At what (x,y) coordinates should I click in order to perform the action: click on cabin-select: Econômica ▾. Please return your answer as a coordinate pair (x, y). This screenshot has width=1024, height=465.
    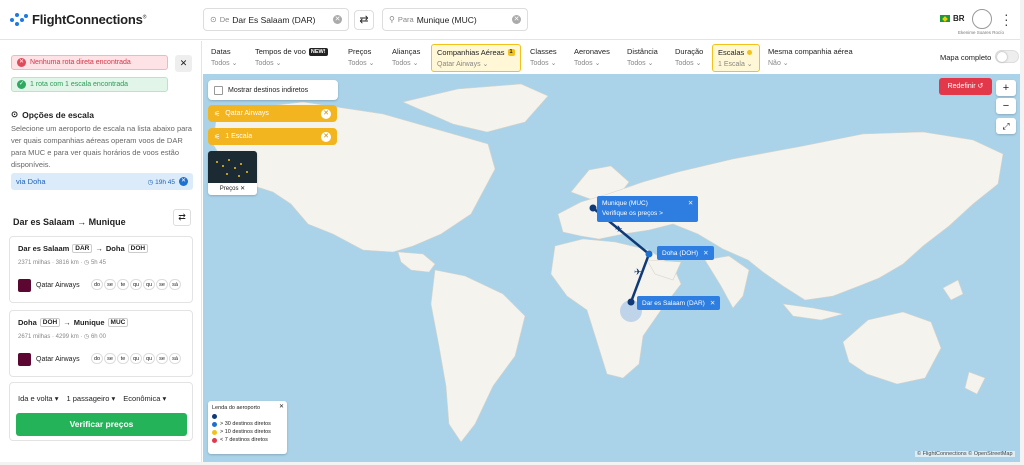
    Looking at the image, I should click on (144, 398).